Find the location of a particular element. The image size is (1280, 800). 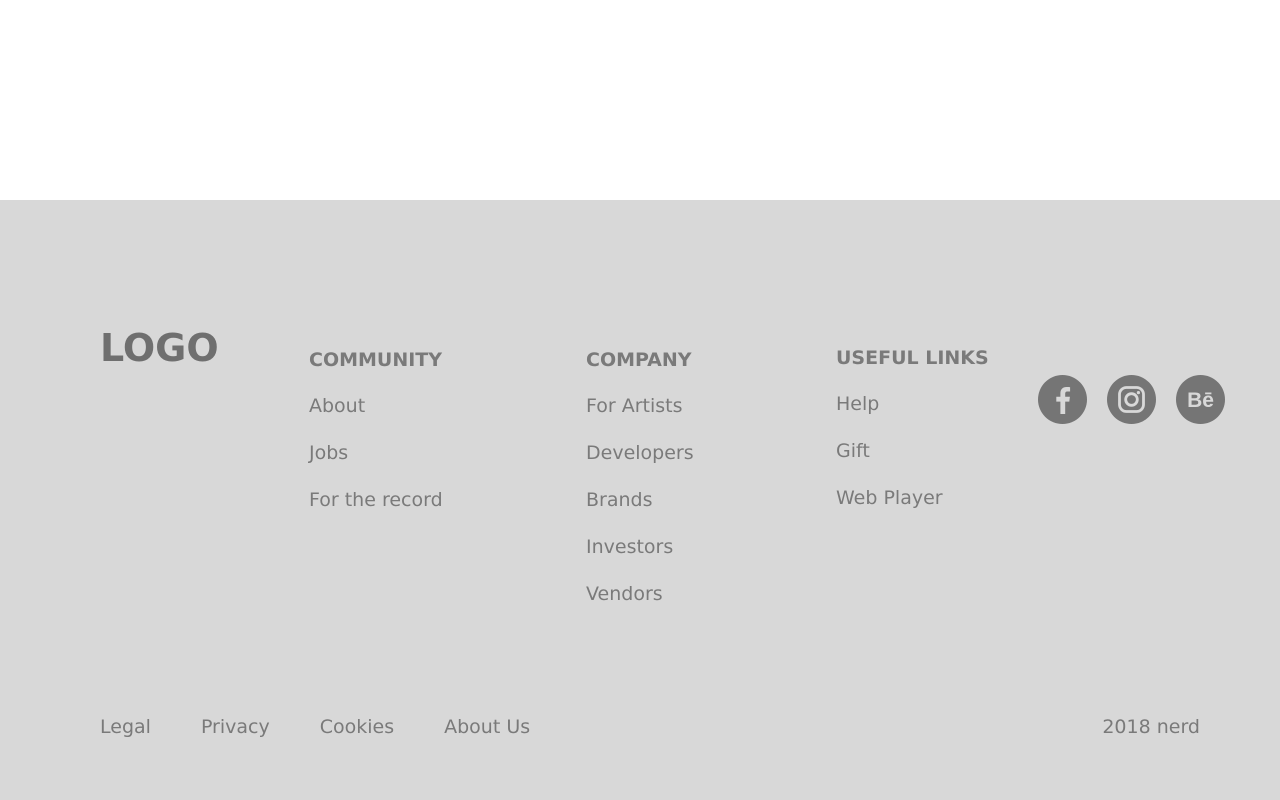

behance-icon: Bē is located at coordinates (1200, 400).